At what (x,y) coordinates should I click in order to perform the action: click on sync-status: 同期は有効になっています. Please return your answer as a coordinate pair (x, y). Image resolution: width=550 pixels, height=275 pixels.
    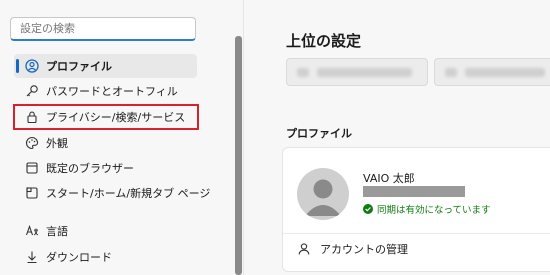
    Looking at the image, I should click on (427, 209).